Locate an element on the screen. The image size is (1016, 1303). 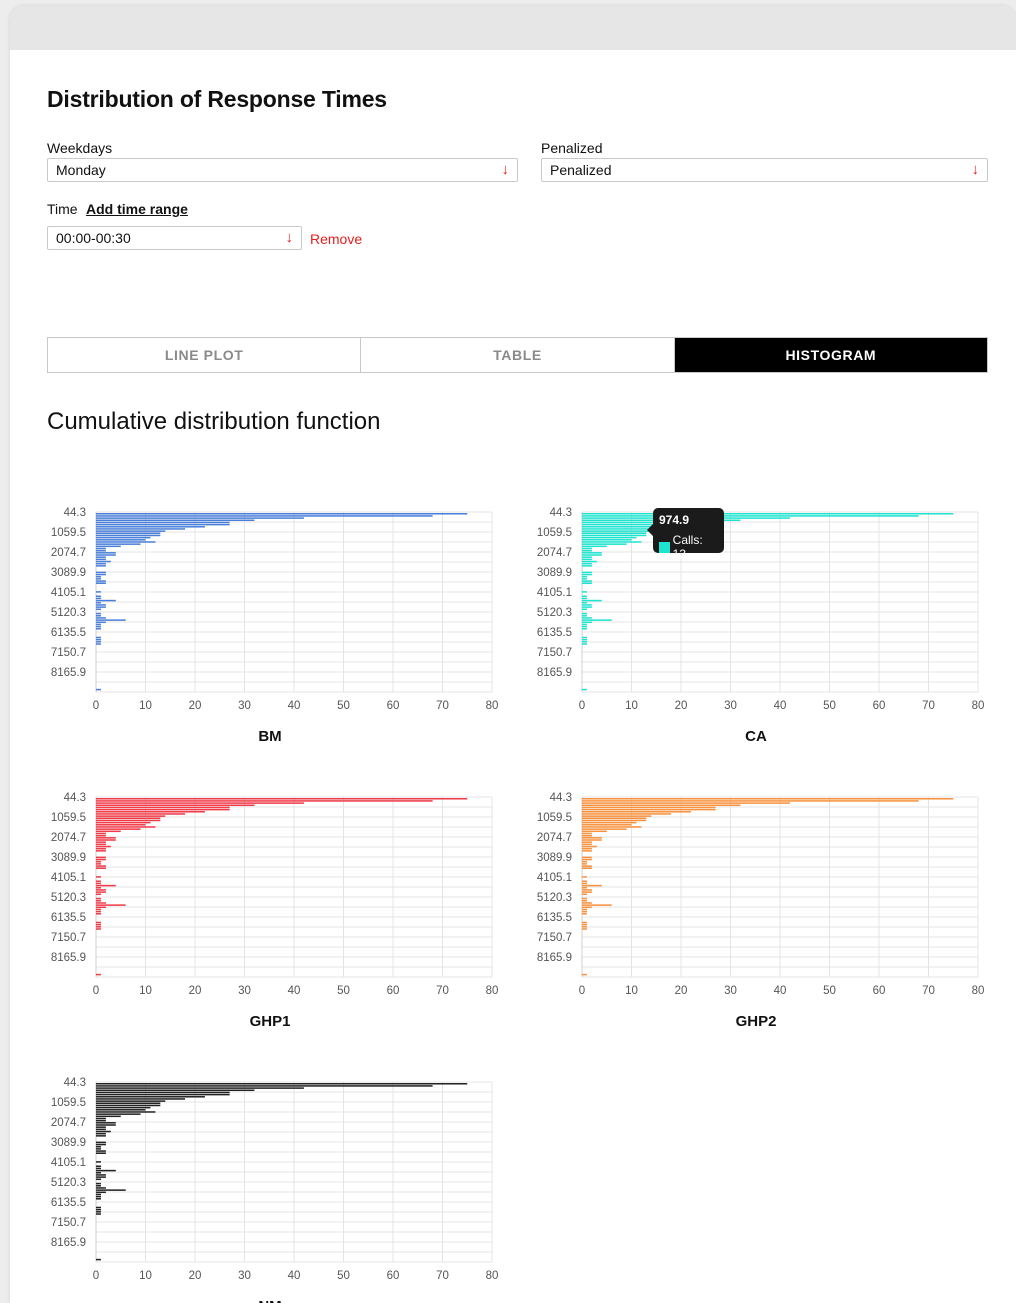
add-time-range-link: Add time range is located at coordinates (137, 209).